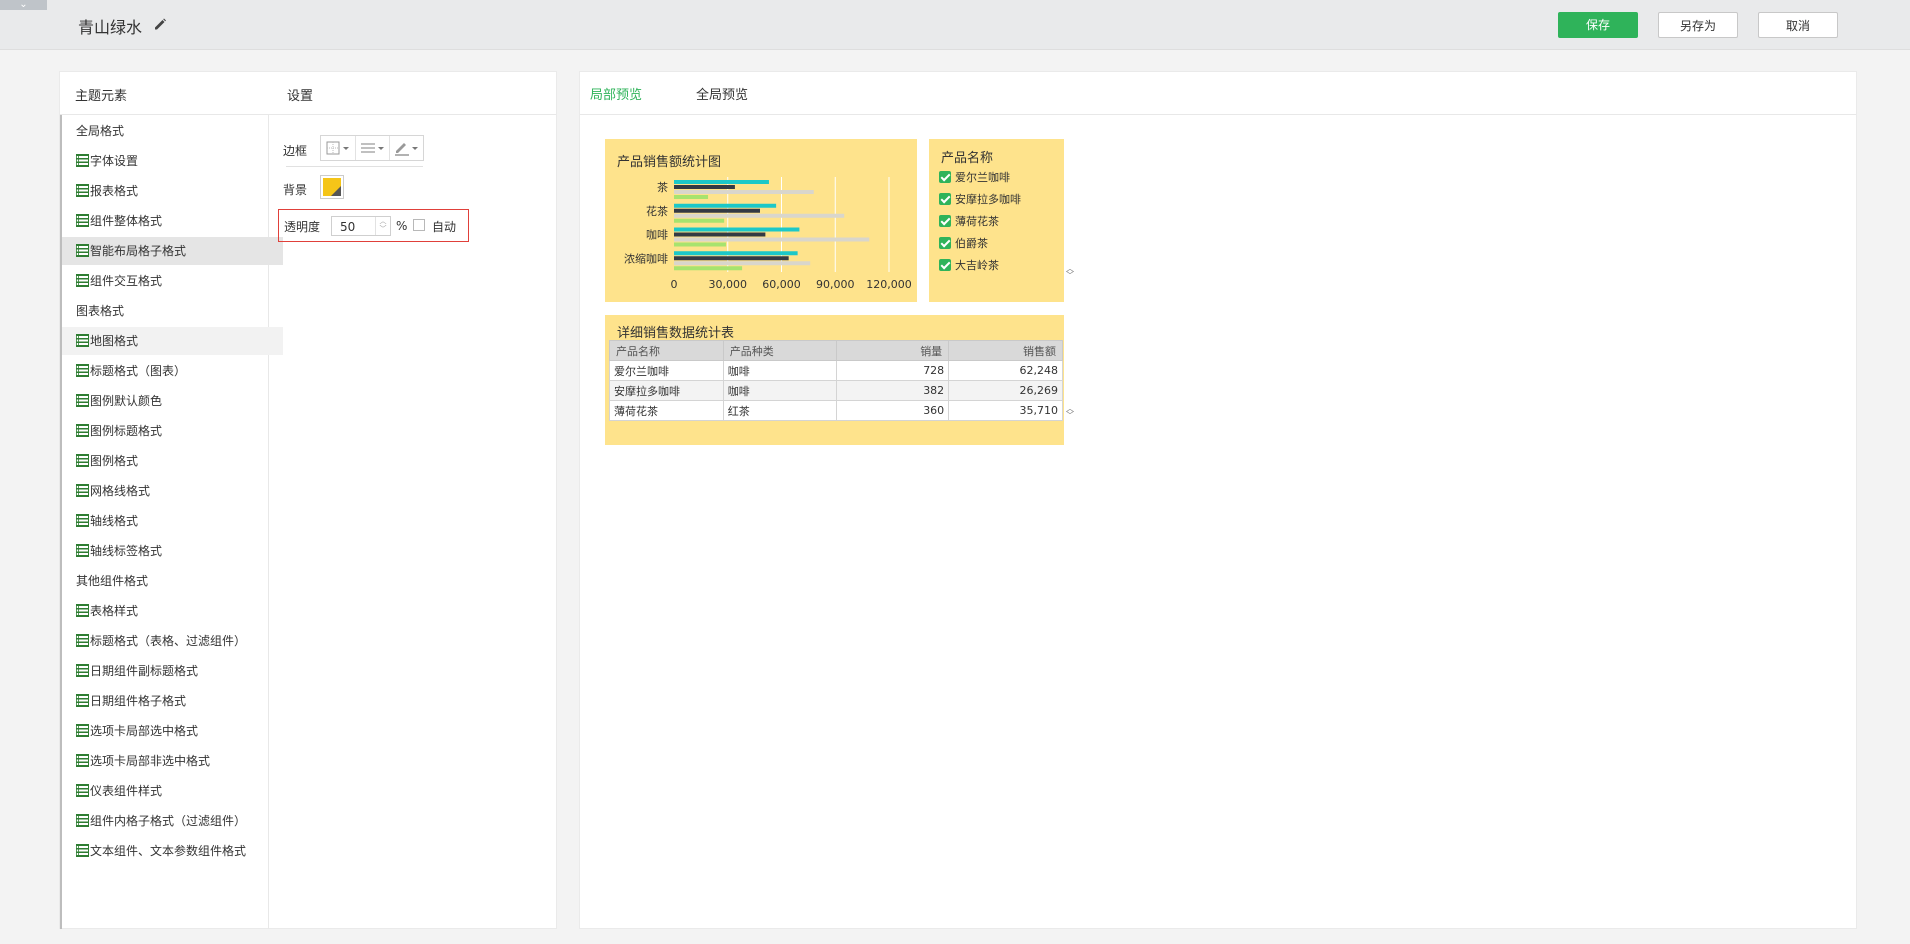  I want to click on save-as-button: 另存为, so click(1698, 25).